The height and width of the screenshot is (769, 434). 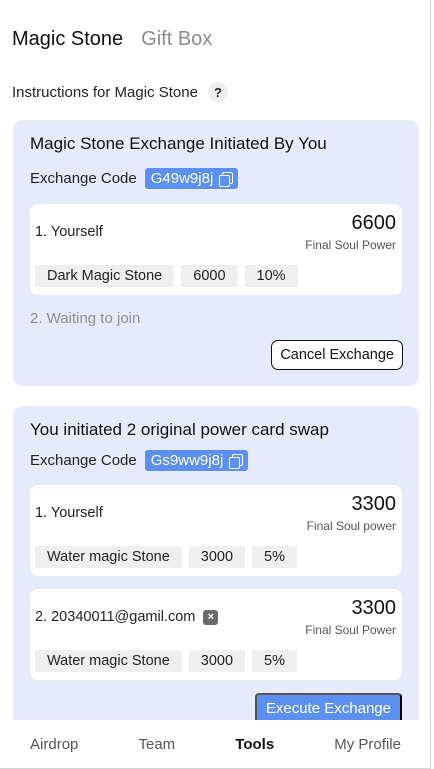 What do you see at coordinates (179, 429) in the screenshot?
I see `exchange-card-title: You initiated 2 original power card swap` at bounding box center [179, 429].